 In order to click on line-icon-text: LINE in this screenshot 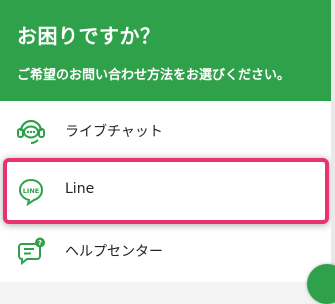, I will do `click(31, 191)`.